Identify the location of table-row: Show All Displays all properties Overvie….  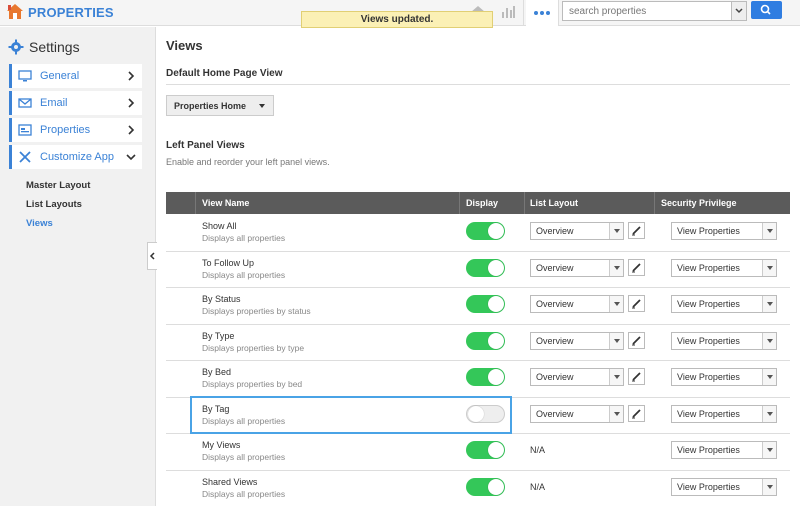
(478, 233).